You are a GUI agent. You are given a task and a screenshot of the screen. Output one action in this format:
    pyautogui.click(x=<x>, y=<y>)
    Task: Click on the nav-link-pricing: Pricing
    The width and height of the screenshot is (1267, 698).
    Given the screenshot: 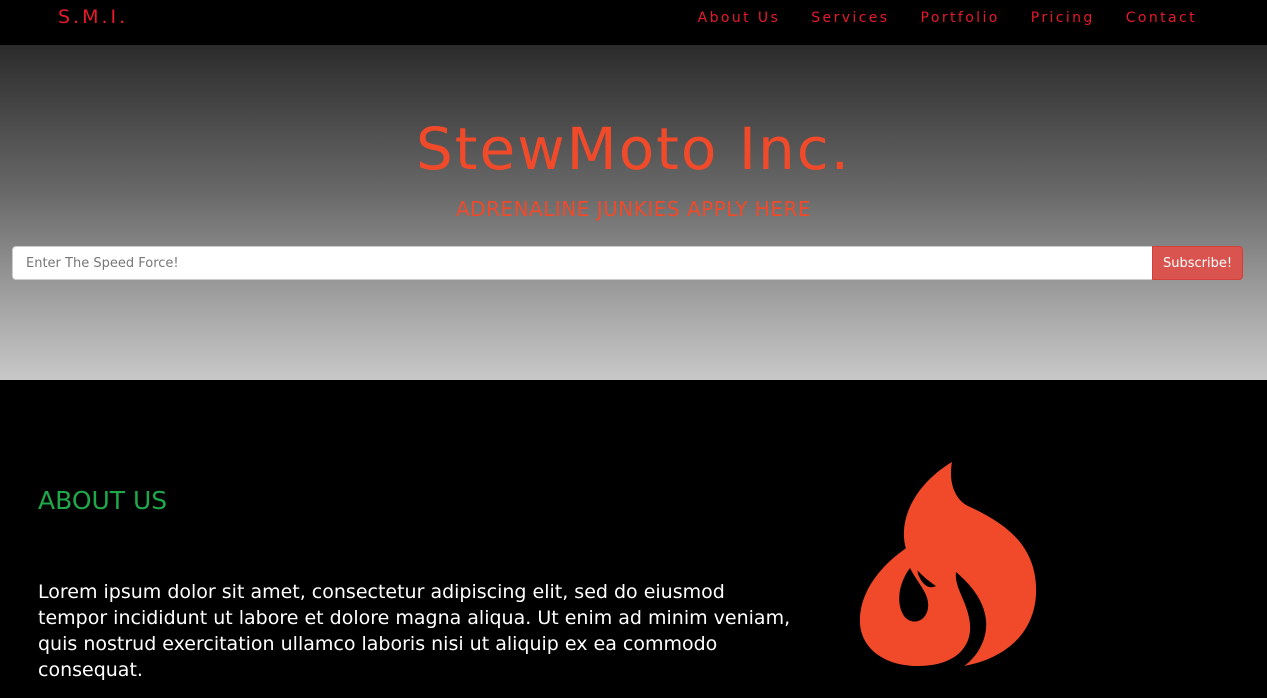 What is the action you would take?
    pyautogui.click(x=1063, y=18)
    